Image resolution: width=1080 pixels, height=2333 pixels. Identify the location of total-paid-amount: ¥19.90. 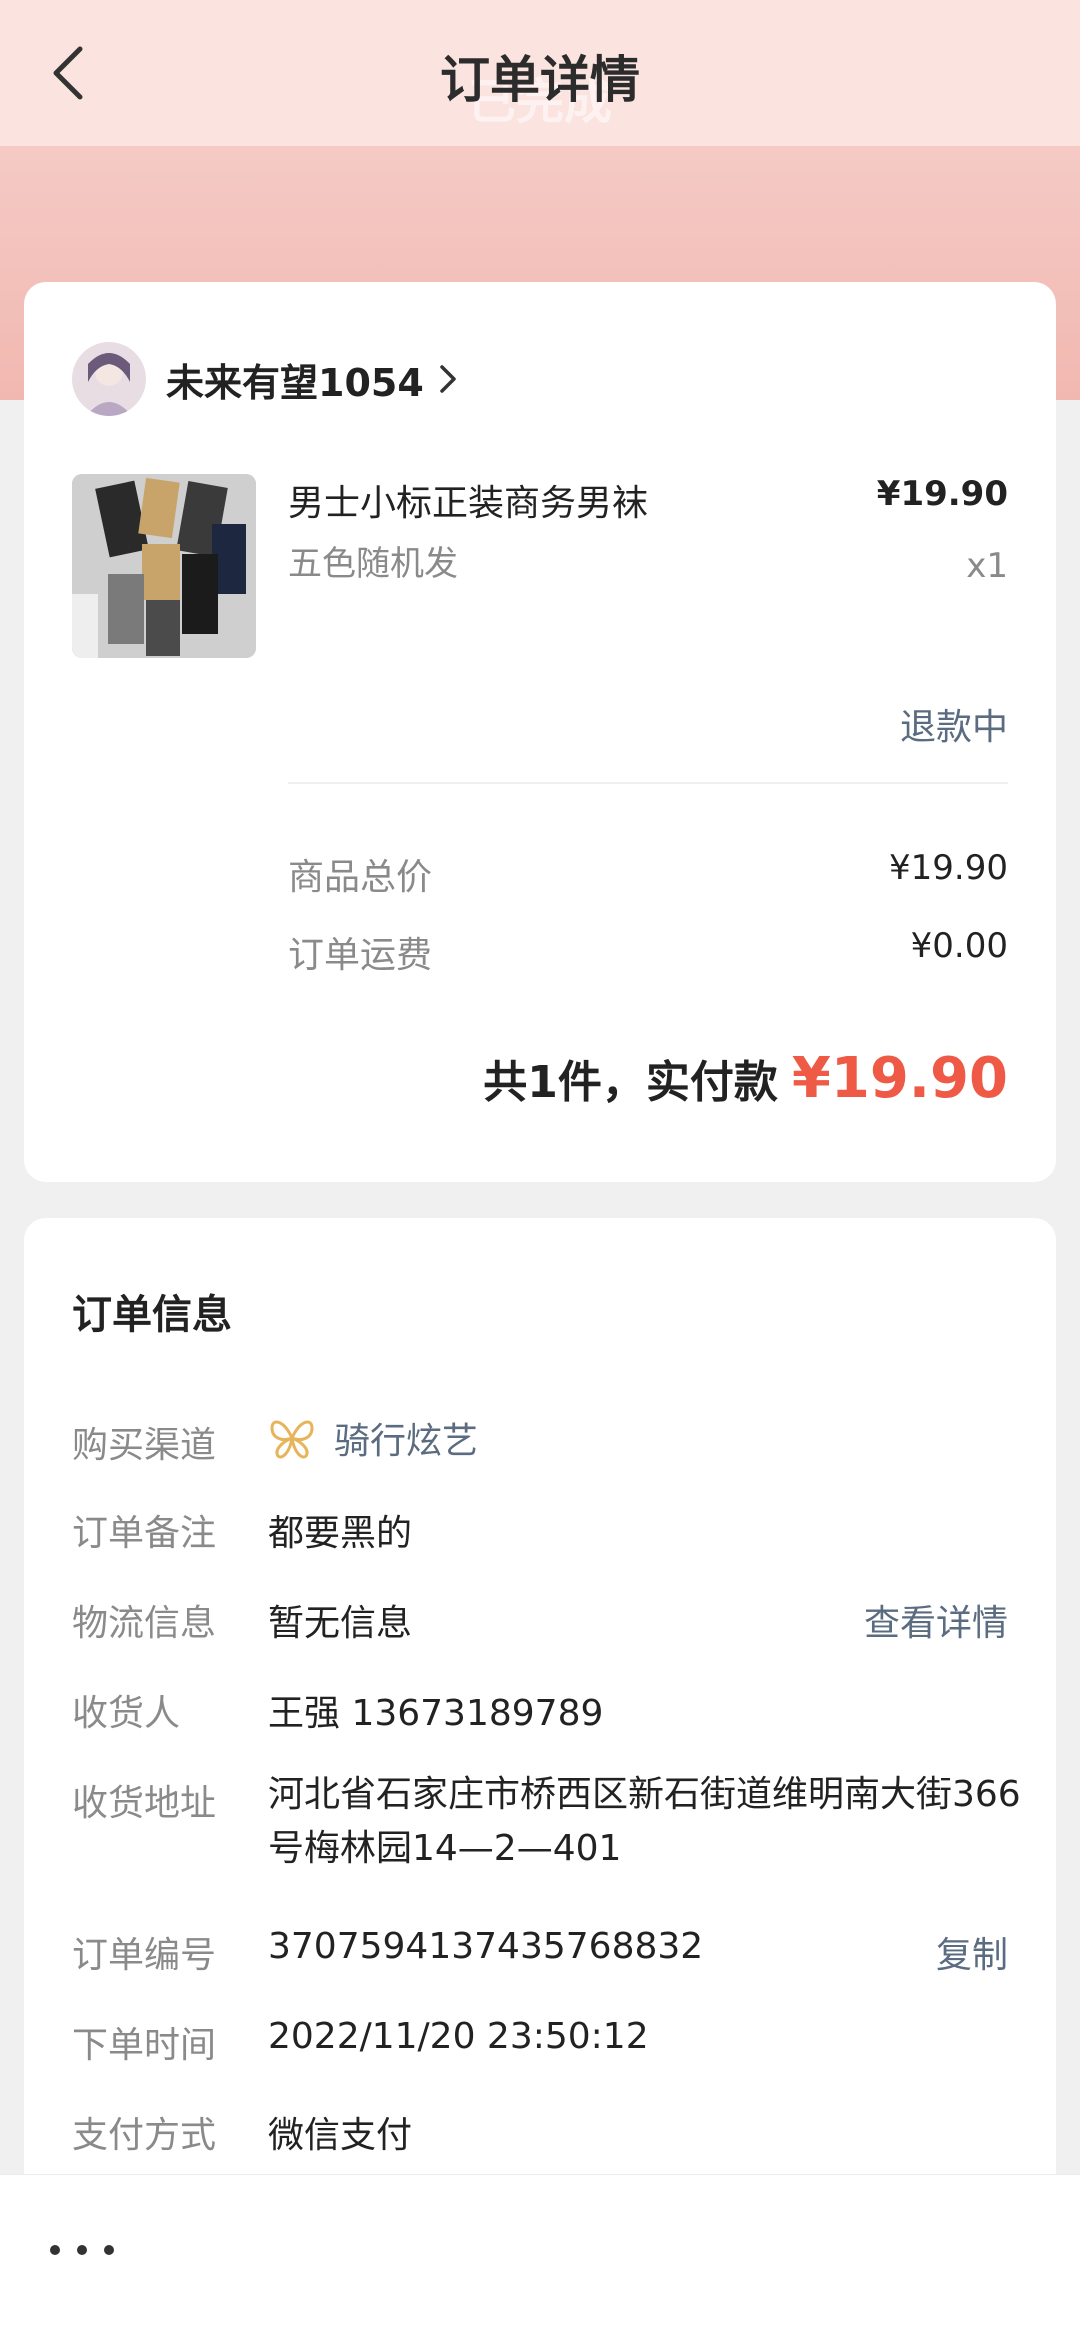
(899, 1078).